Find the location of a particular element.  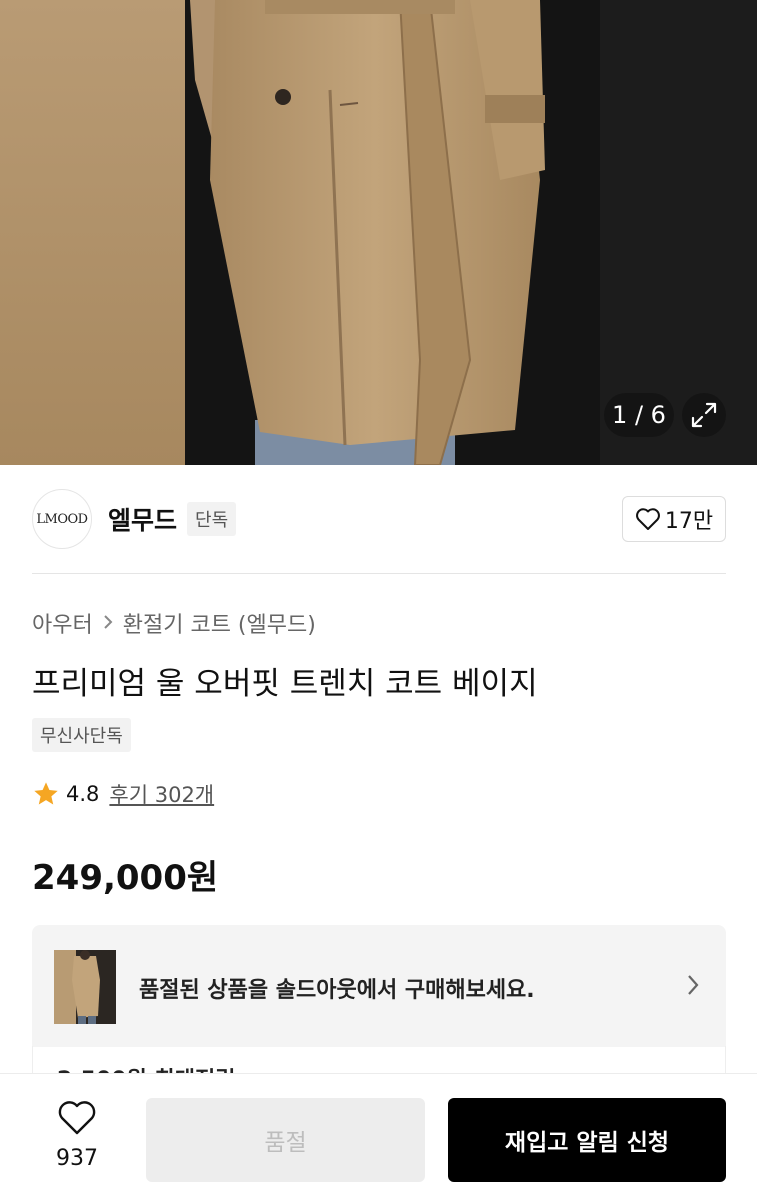

brand-logo-text: LMOOD is located at coordinates (62, 519).